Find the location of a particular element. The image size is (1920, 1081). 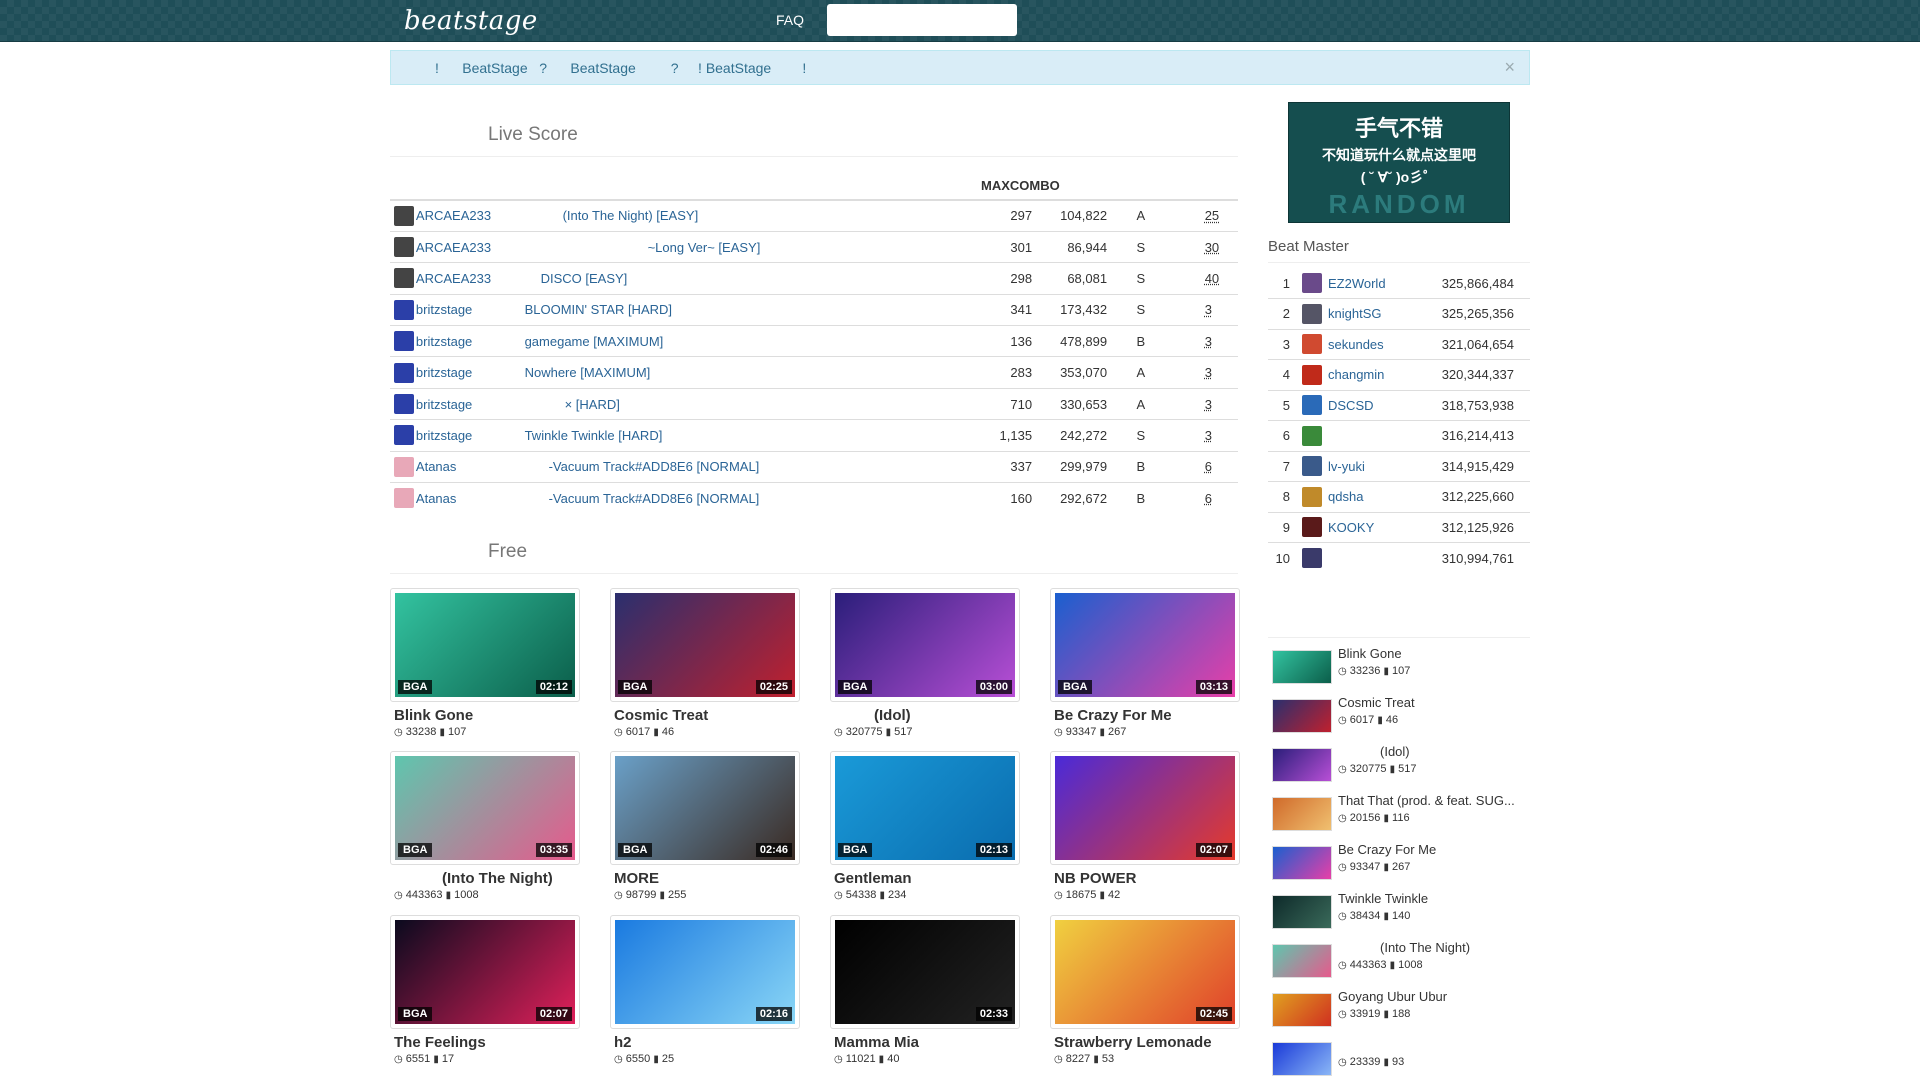

video-title: The Feelings is located at coordinates (487, 1042).